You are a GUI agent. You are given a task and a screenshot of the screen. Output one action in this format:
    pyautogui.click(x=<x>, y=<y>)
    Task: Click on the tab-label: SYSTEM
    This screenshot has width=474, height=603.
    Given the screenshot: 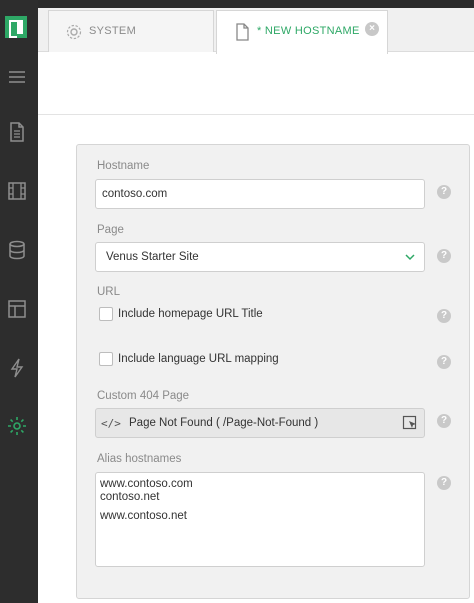 What is the action you would take?
    pyautogui.click(x=113, y=31)
    